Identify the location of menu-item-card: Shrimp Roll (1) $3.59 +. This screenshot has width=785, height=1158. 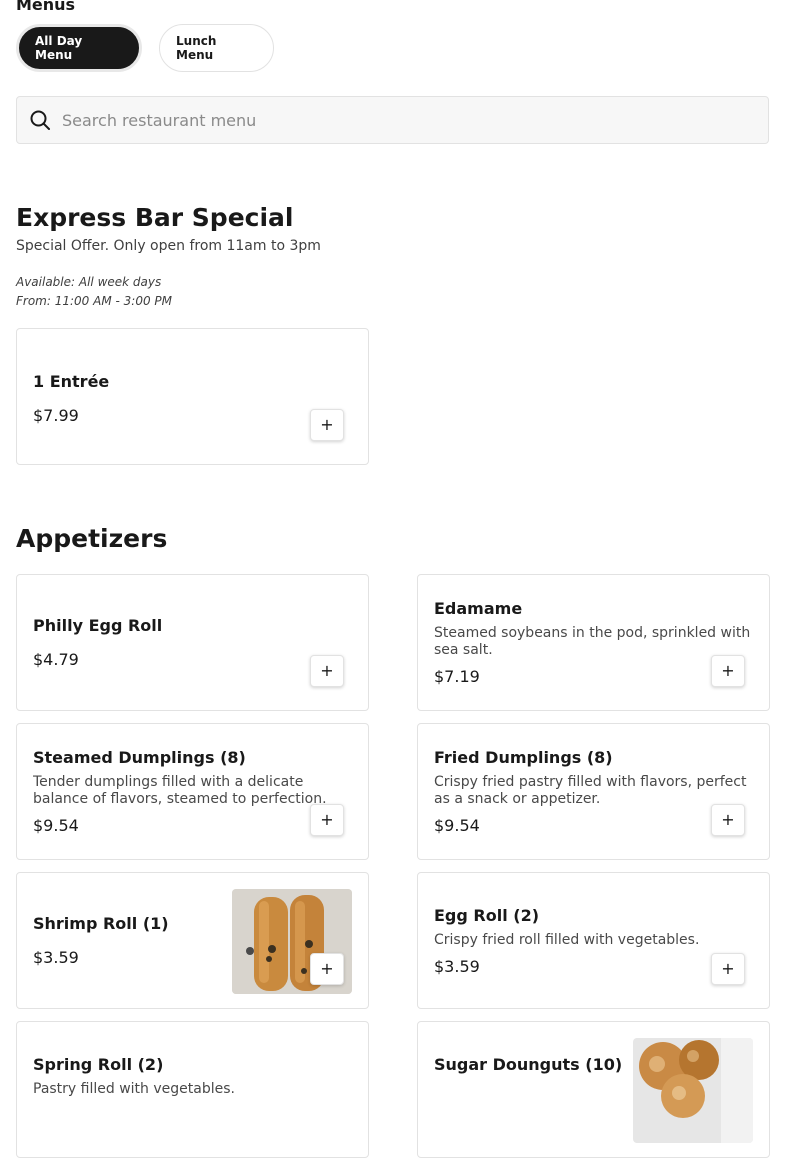
(192, 940).